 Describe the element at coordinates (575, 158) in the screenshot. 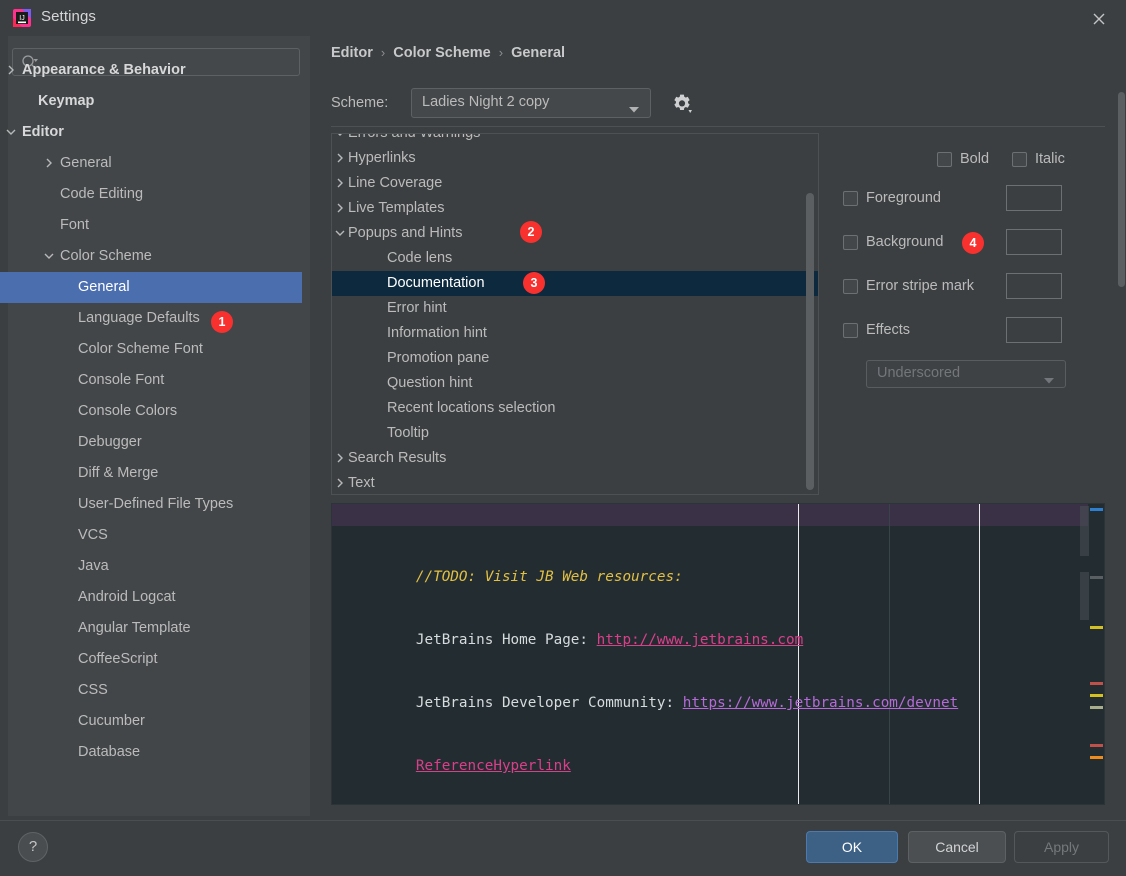

I see `tree-item-hyperlinks: Hyperlinks` at that location.